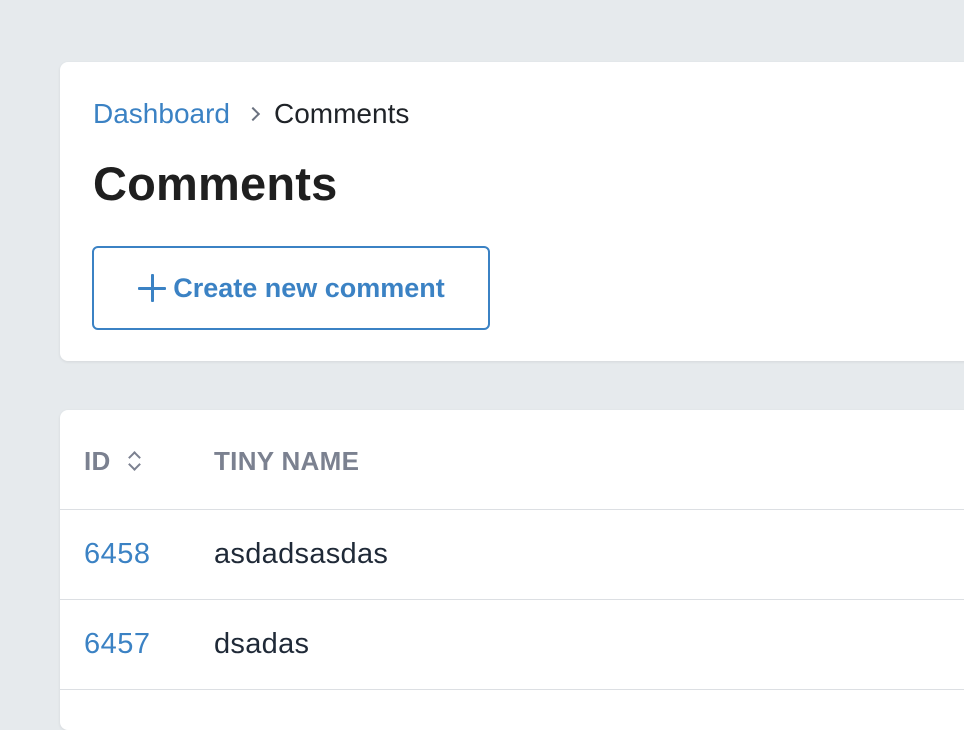  I want to click on breadcrumb-dashboard-link: Dashboard, so click(161, 114).